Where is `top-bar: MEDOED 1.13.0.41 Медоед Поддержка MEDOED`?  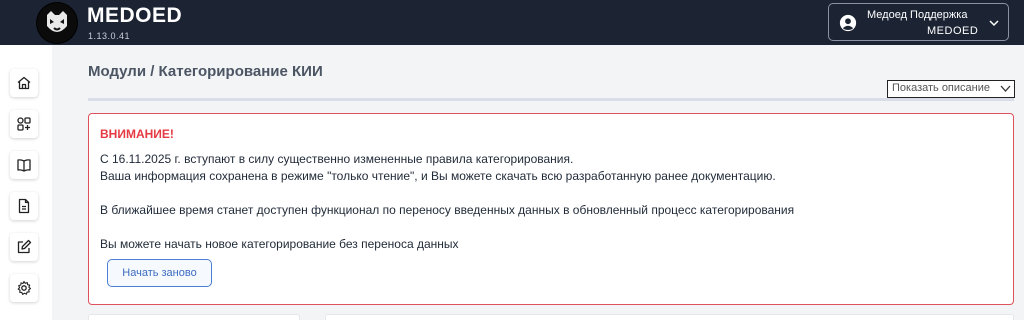 top-bar: MEDOED 1.13.0.41 Медоед Поддержка MEDOED is located at coordinates (512, 22).